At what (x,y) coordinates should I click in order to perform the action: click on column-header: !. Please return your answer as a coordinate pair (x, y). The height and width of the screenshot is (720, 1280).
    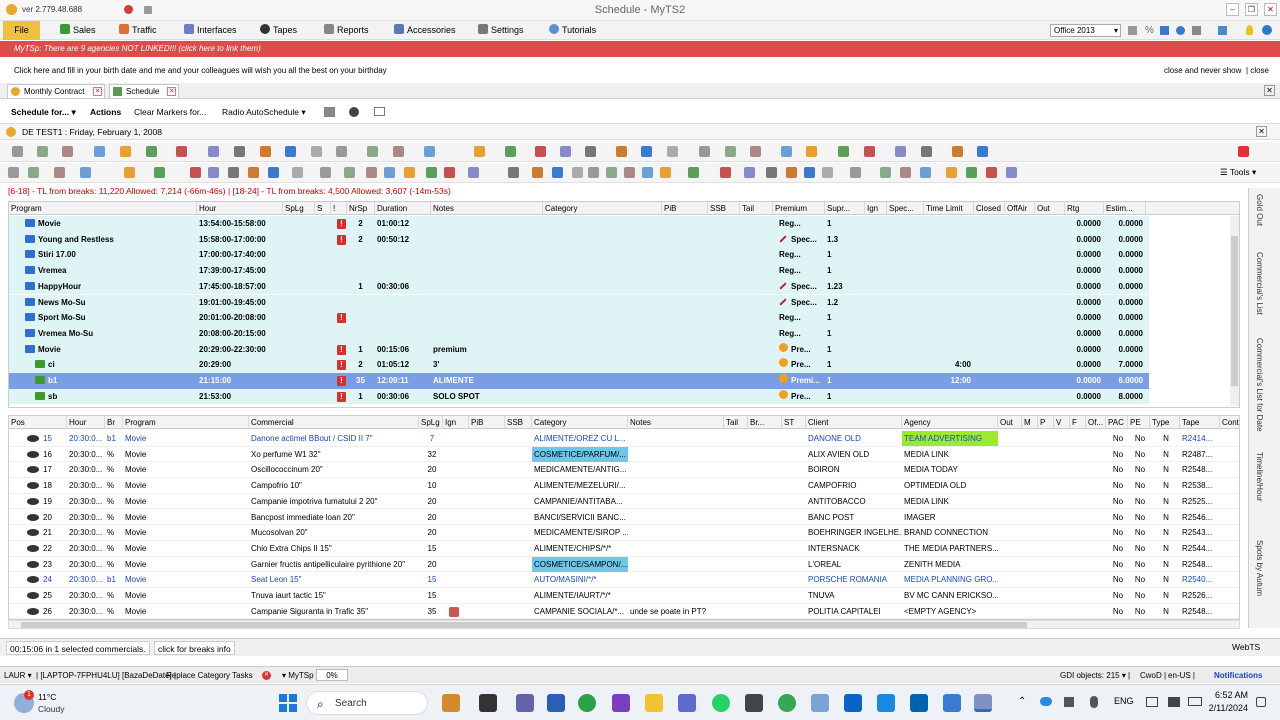
    Looking at the image, I should click on (339, 208).